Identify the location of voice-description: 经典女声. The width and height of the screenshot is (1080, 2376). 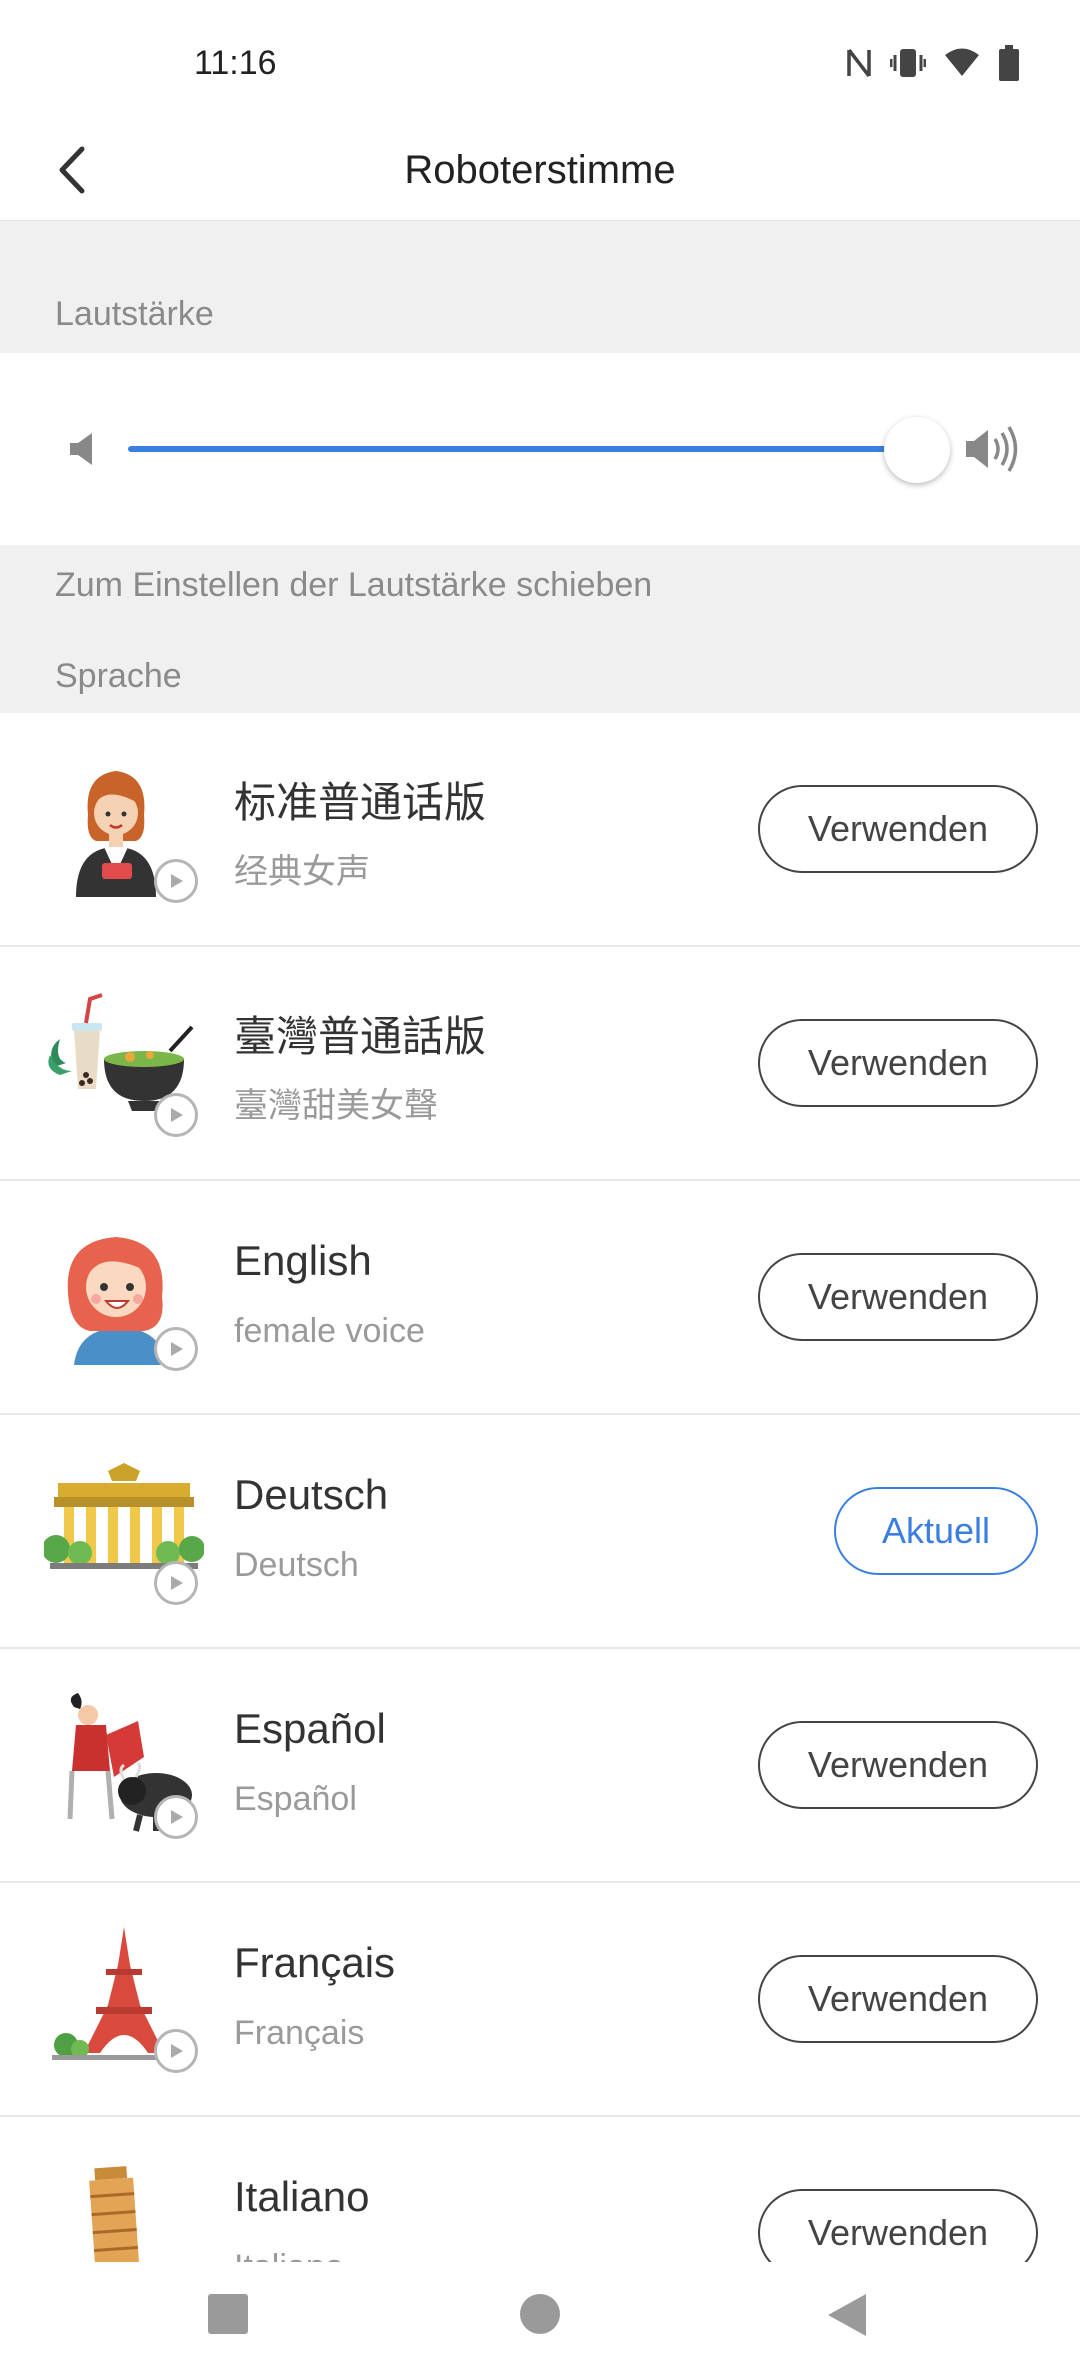
(302, 872).